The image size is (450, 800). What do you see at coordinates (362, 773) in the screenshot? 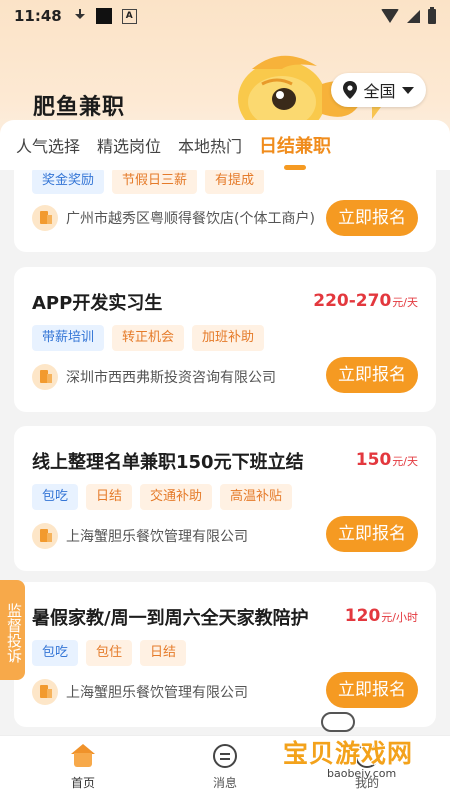
I see `watermark-url: baobeiy.com` at bounding box center [362, 773].